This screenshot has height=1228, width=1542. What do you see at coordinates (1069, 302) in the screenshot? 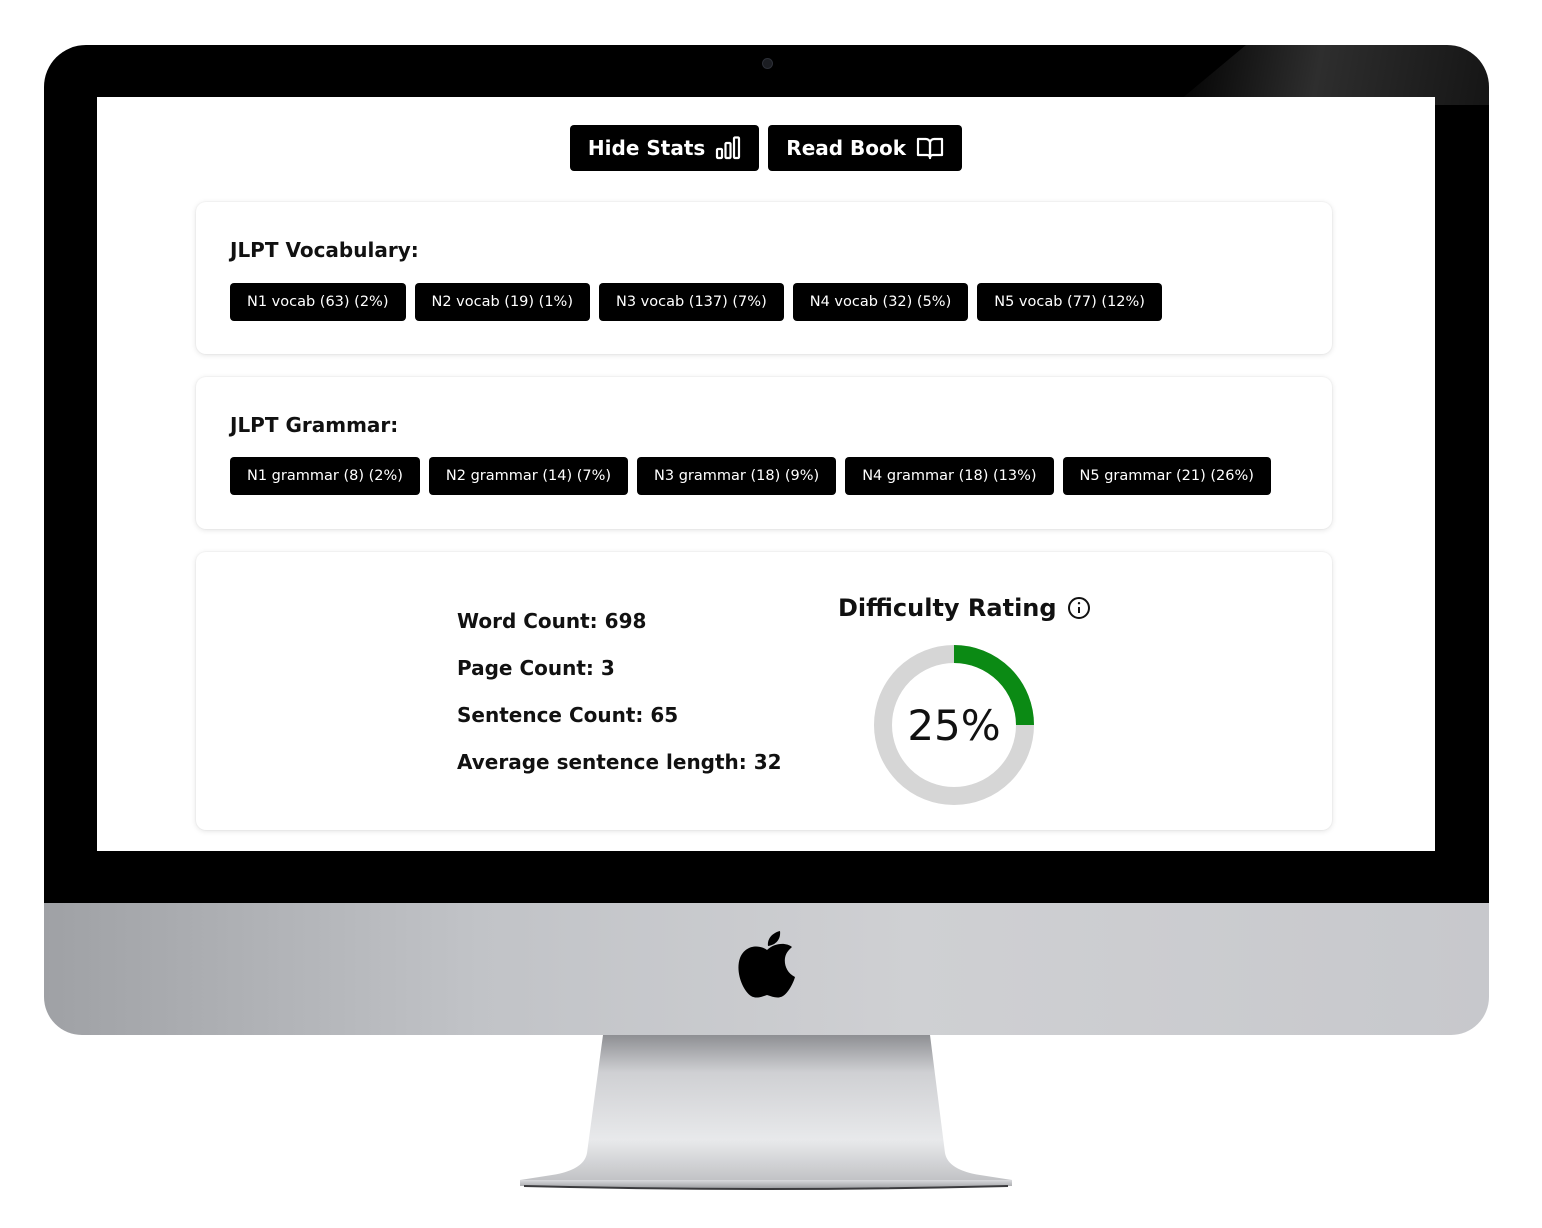
I see `vocab-tag-n5: N5 vocab (77) (12%)` at bounding box center [1069, 302].